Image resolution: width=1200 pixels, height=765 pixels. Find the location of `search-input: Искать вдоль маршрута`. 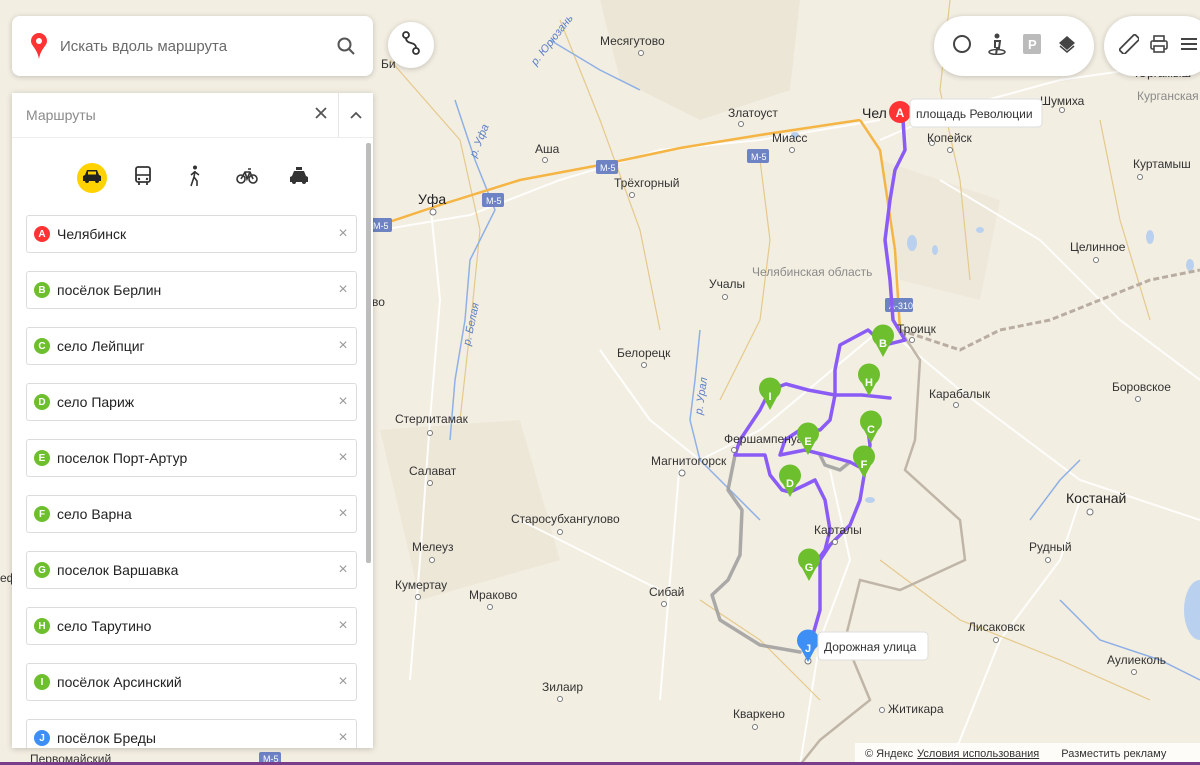

search-input: Искать вдоль маршрута is located at coordinates (194, 46).